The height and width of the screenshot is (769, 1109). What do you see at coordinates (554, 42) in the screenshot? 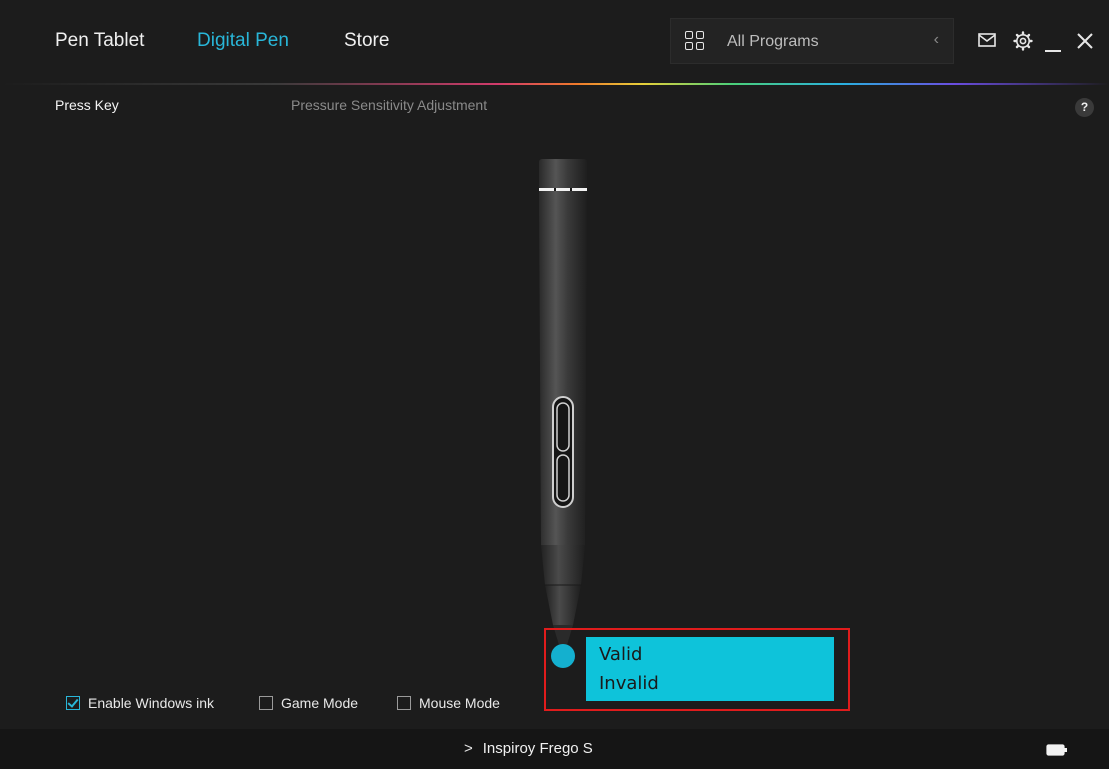
I see `top-bar: Pen Tablet Digital Pen Store ‹` at bounding box center [554, 42].